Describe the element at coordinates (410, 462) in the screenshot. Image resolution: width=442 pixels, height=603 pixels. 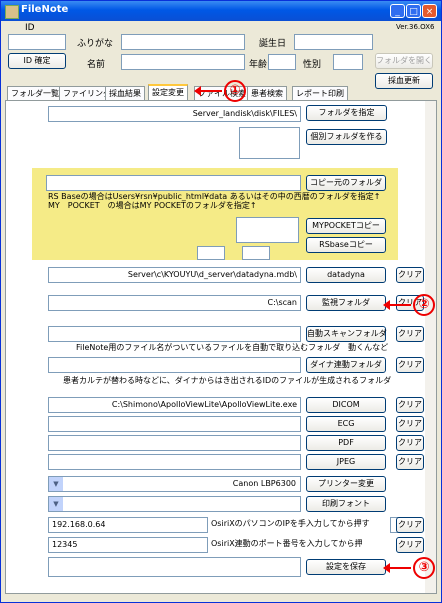
I see `jpeg-clear-button: クリア` at that location.